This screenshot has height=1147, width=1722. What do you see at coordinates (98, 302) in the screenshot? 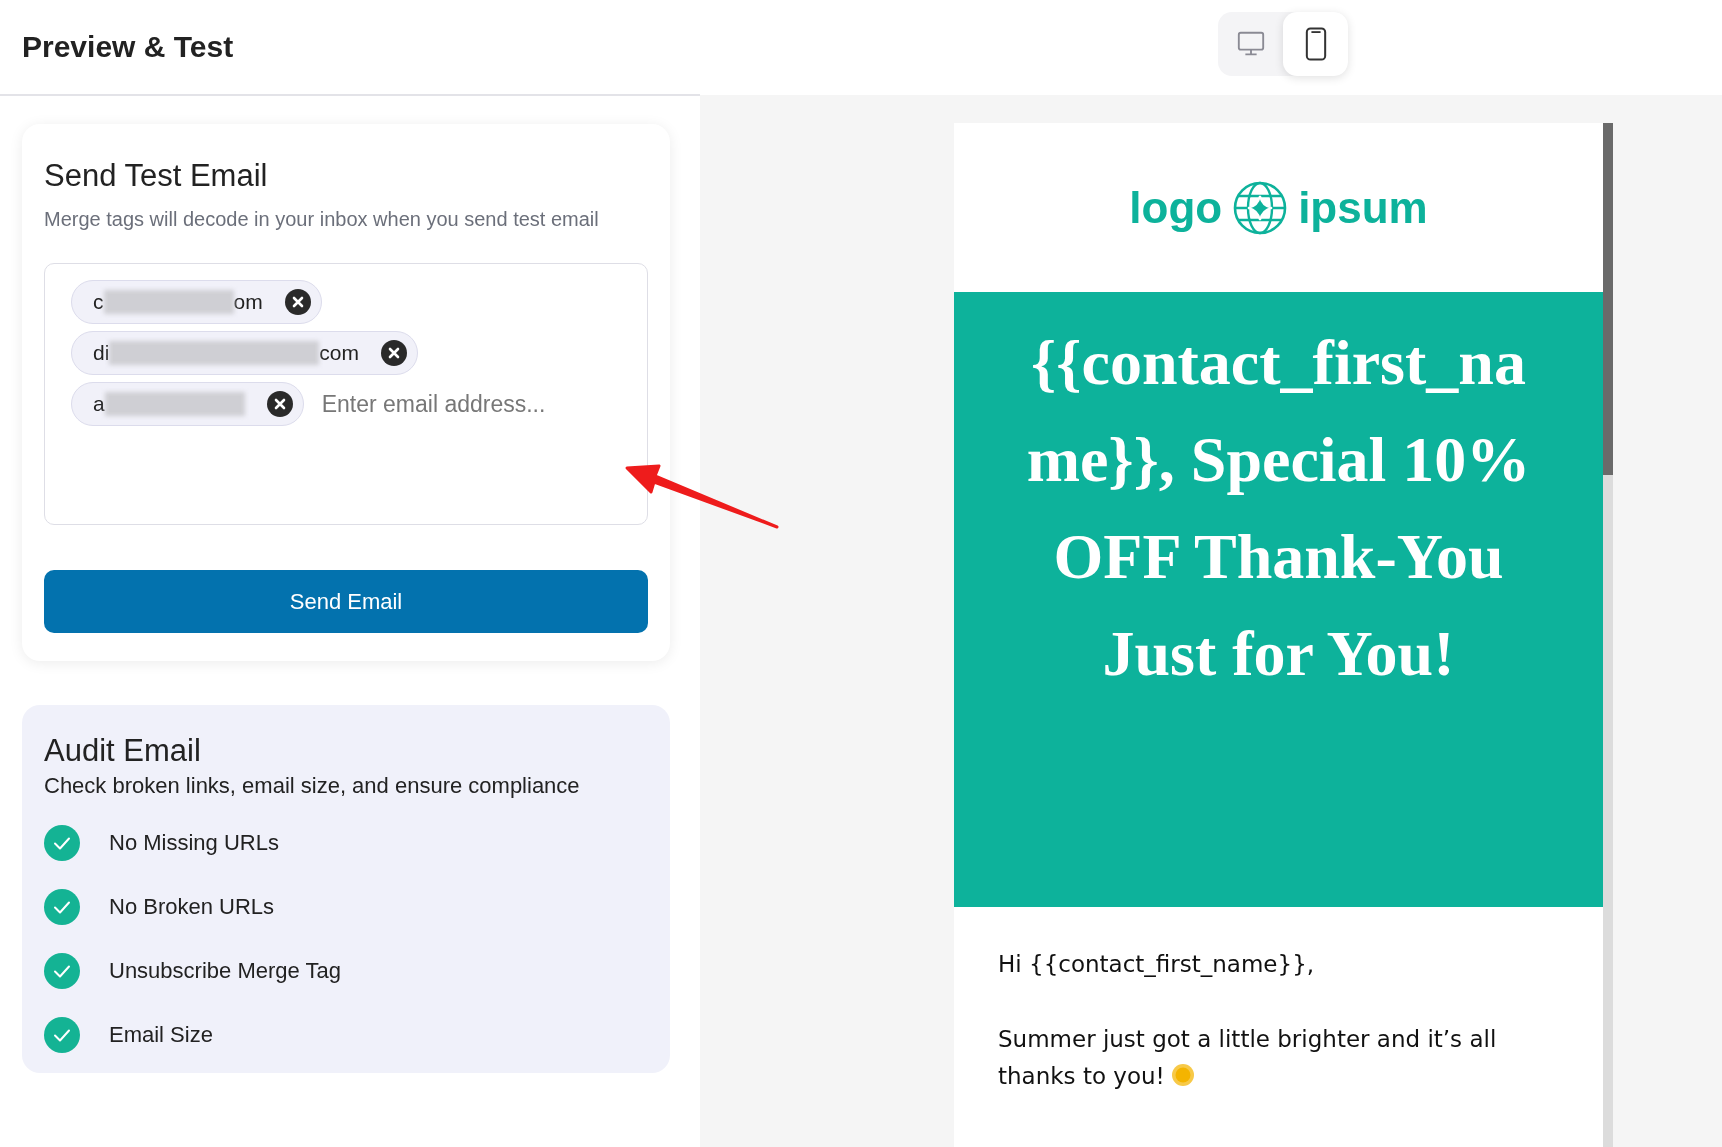
I see `chip-text: c` at bounding box center [98, 302].